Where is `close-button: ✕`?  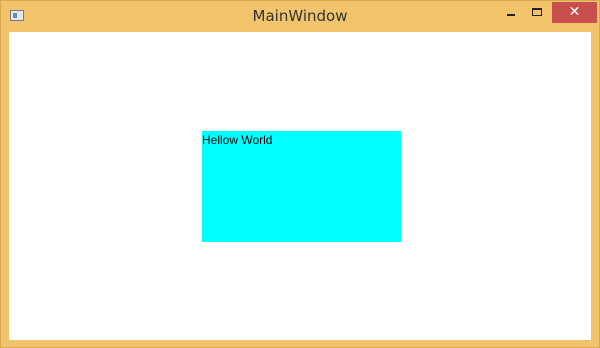
close-button: ✕ is located at coordinates (574, 12).